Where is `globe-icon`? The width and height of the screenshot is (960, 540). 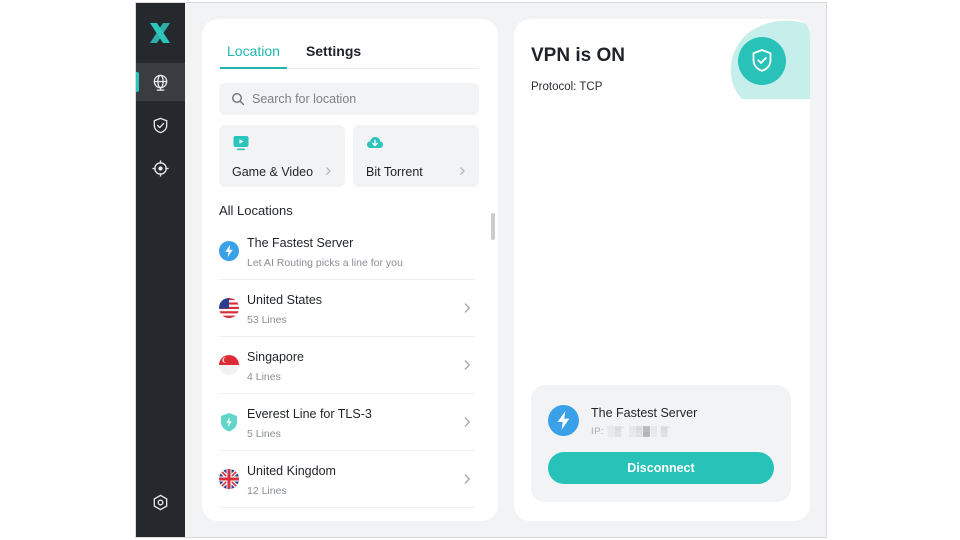 globe-icon is located at coordinates (160, 82).